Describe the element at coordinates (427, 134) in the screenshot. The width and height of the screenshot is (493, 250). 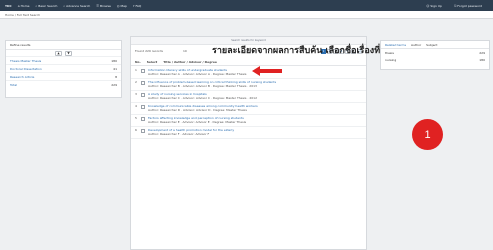
I see `step-number-badge: 1` at that location.